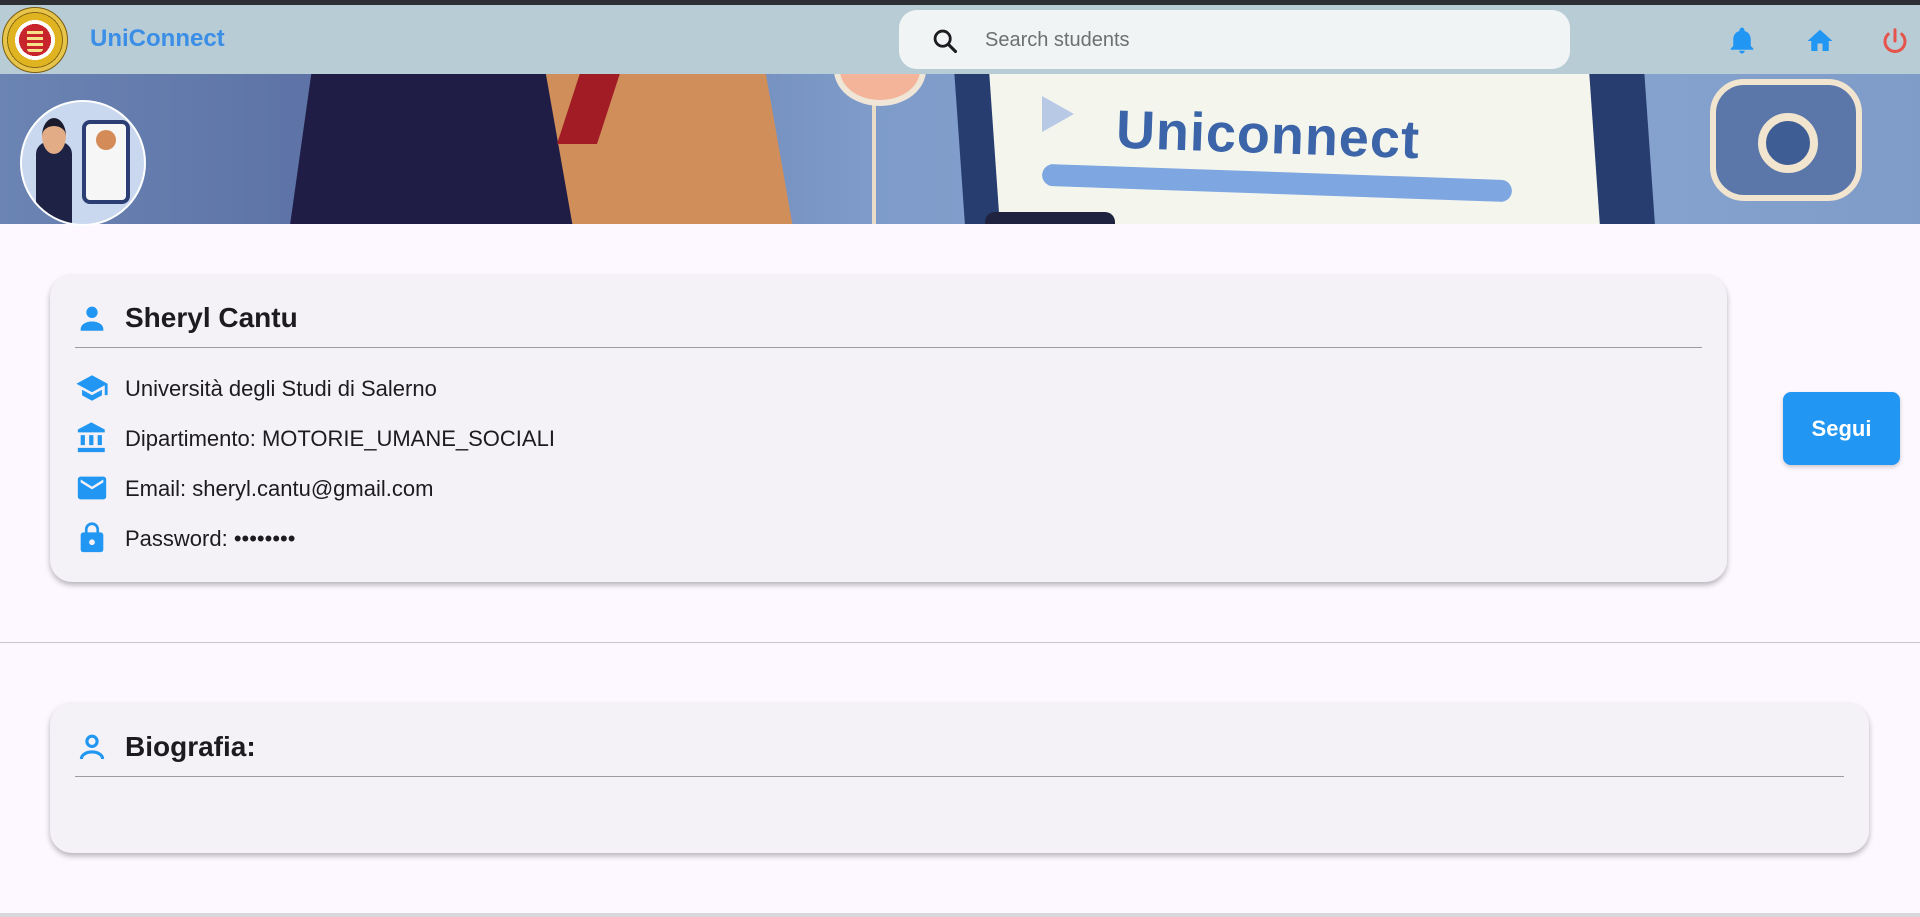 This screenshot has width=1920, height=917. I want to click on university-logo, so click(35, 40).